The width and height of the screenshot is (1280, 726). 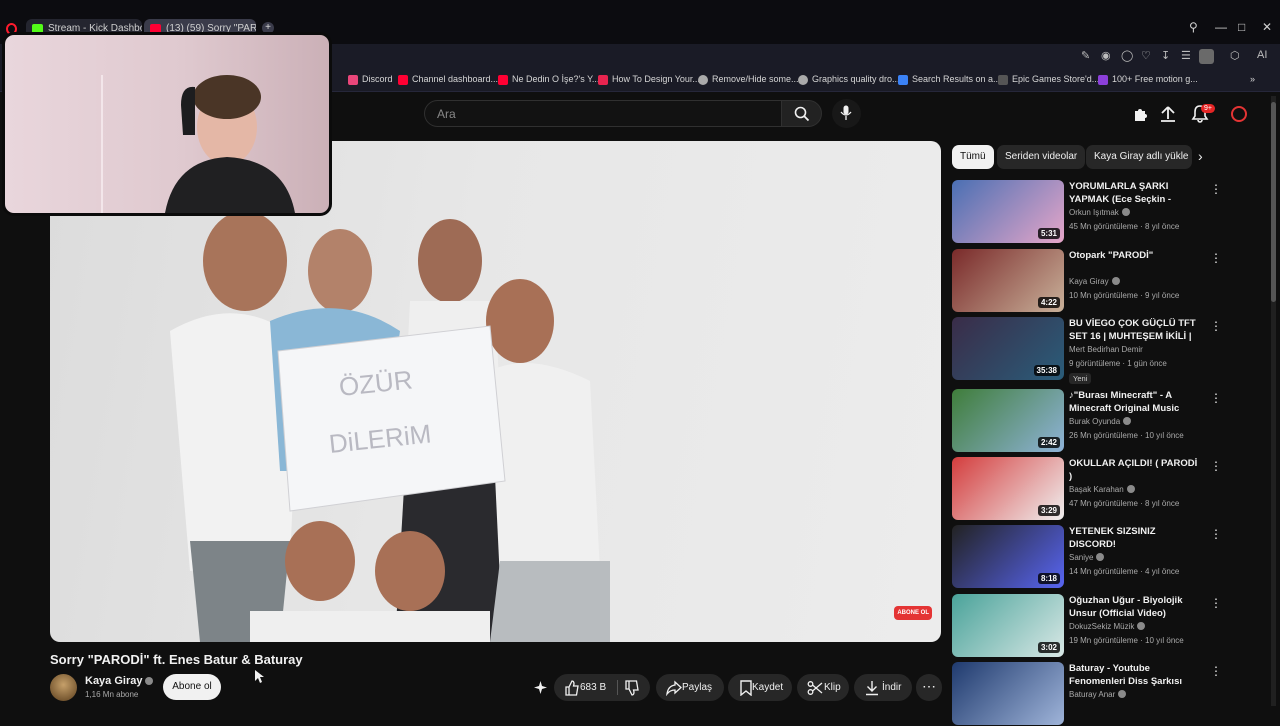 What do you see at coordinates (1106, 55) in the screenshot?
I see `camera-icon: ◉` at bounding box center [1106, 55].